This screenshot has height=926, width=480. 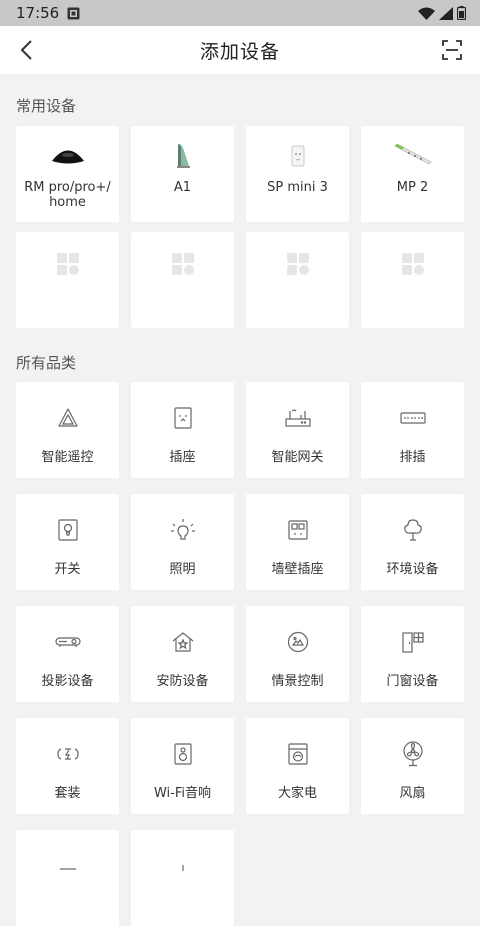 I want to click on device-label: MP 2, so click(x=412, y=187).